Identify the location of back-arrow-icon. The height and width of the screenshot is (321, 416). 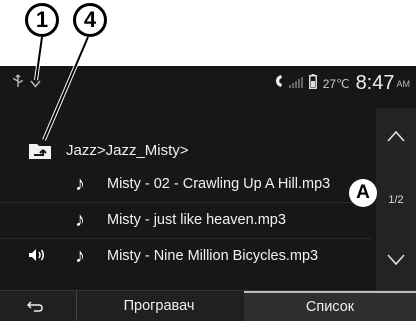
(34, 306).